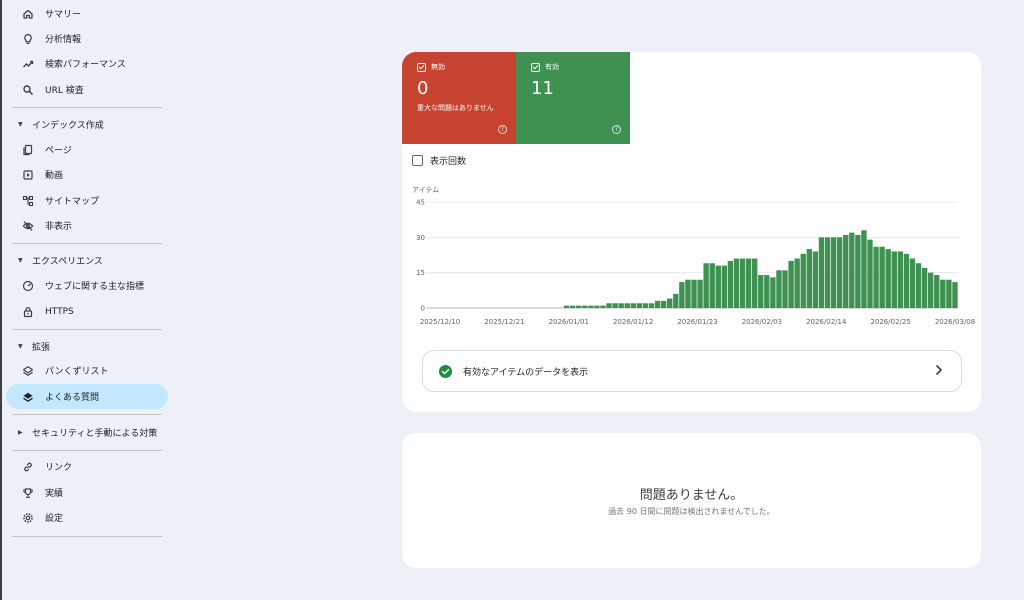 This screenshot has width=1024, height=600. Describe the element at coordinates (417, 160) in the screenshot. I see `checkbox-unchecked-icon` at that location.